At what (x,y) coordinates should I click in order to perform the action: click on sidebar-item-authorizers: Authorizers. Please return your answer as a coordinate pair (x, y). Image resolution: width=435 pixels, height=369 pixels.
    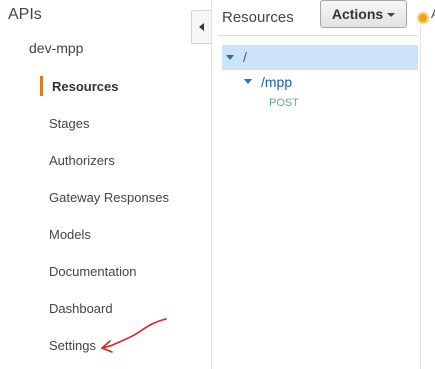
    Looking at the image, I should click on (82, 160).